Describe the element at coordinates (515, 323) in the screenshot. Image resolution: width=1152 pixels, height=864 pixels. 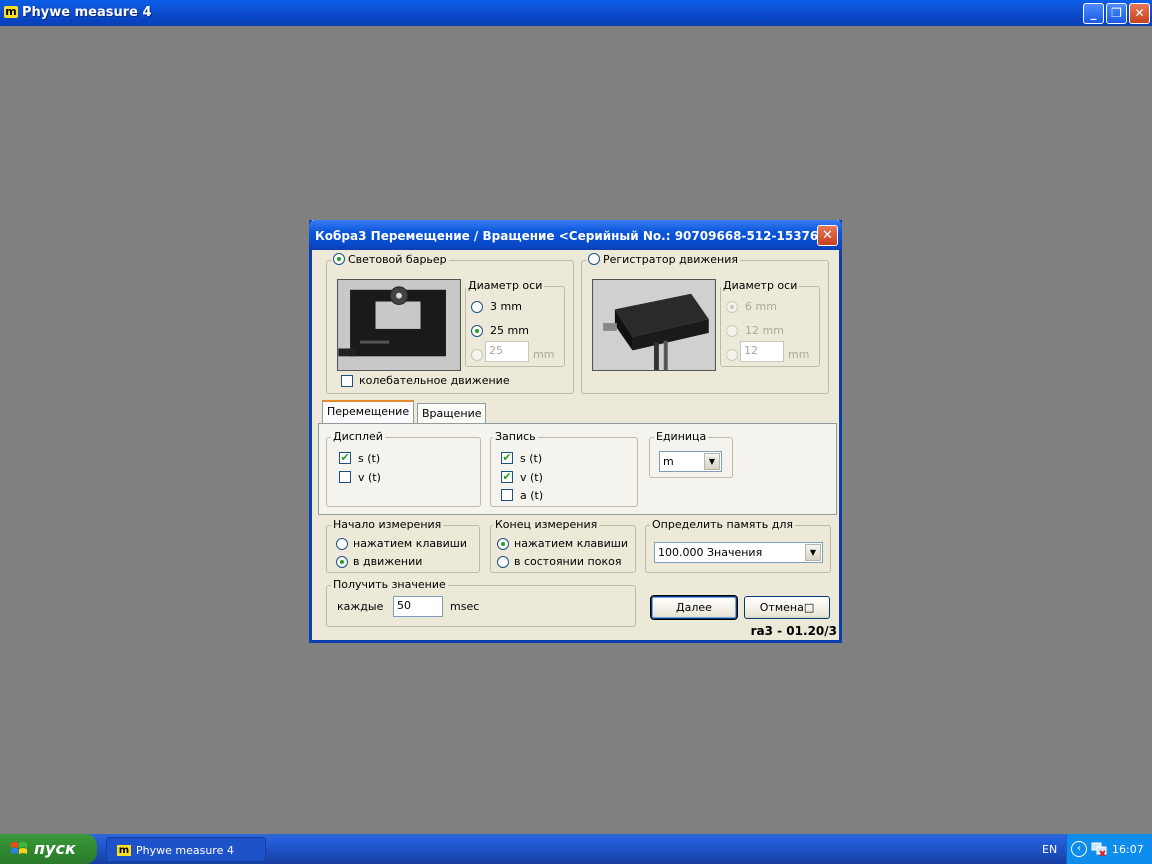
I see `axis-diameter-group-light: Диаметр оси 3 mm 25 mm 25 mm` at that location.